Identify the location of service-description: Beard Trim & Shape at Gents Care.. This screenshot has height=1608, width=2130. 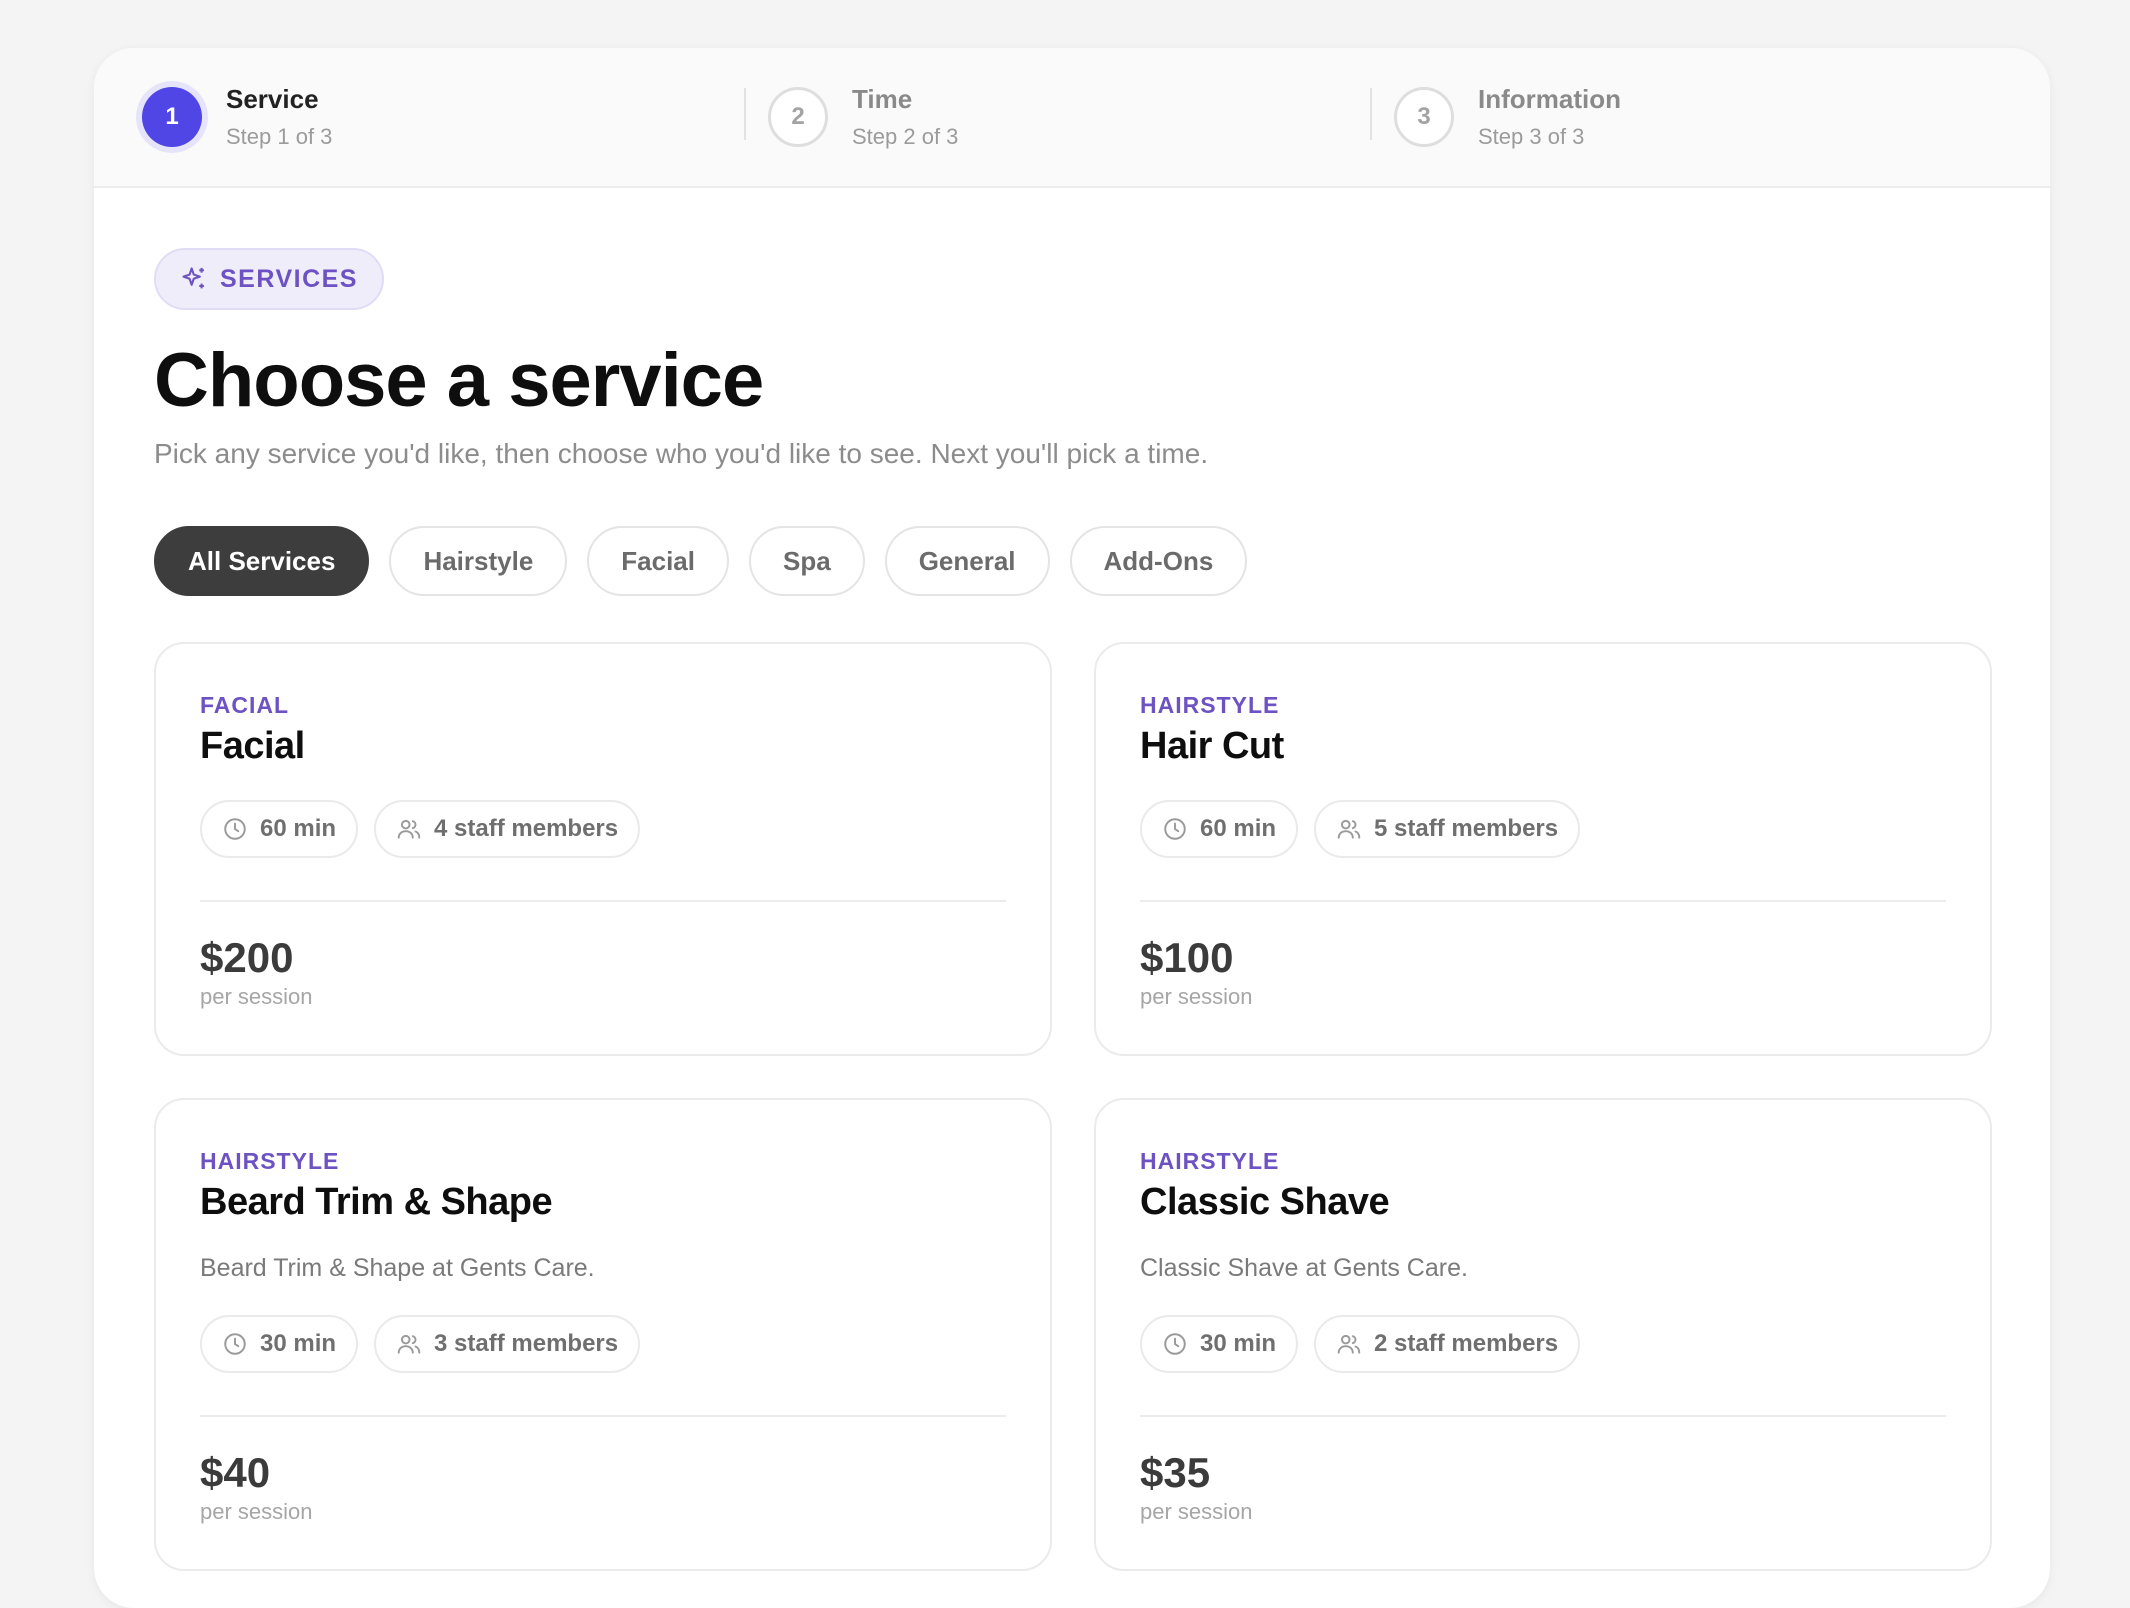
(397, 1268).